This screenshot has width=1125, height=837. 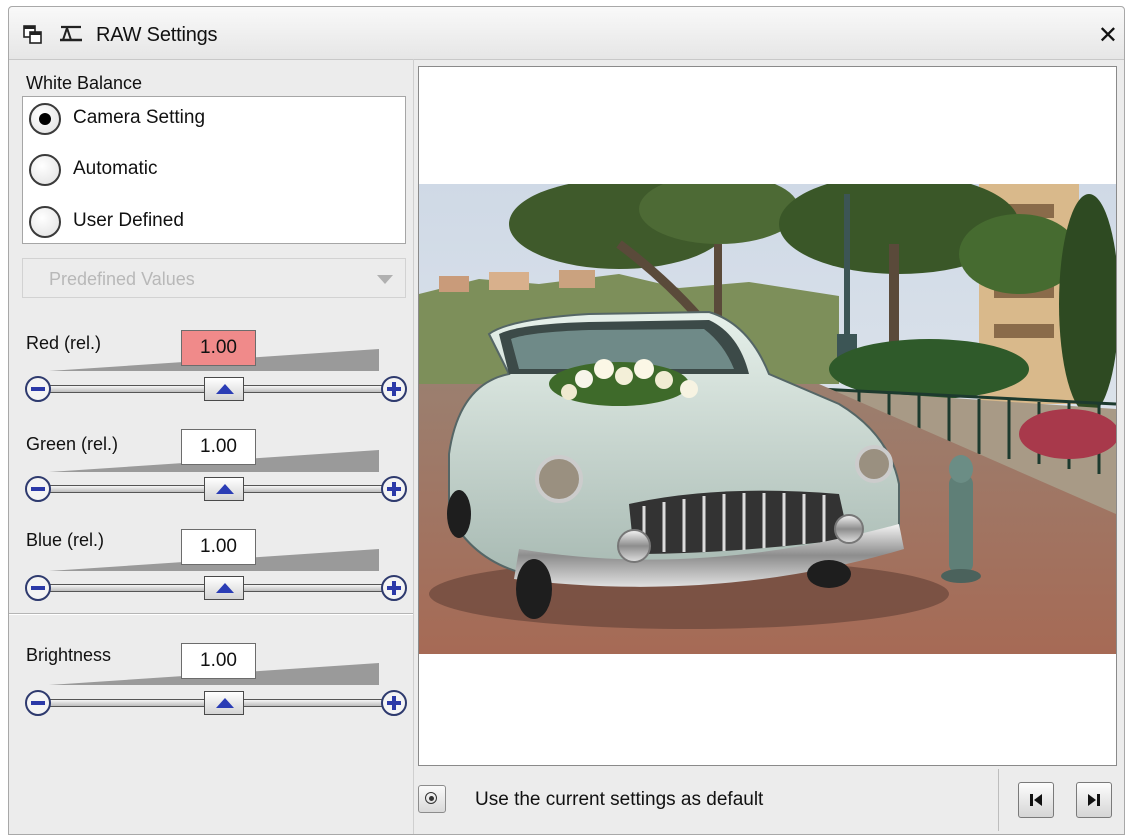 I want to click on blue-value-field: 1.00, so click(x=218, y=547).